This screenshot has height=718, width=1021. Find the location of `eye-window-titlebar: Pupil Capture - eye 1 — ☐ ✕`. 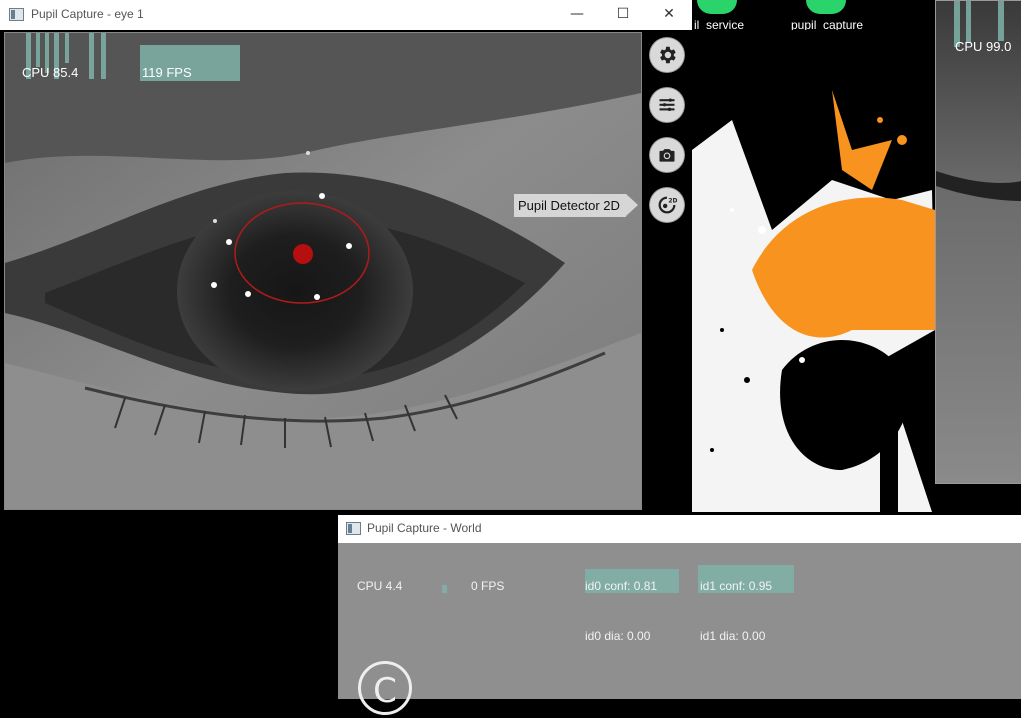

eye-window-titlebar: Pupil Capture - eye 1 — ☐ ✕ is located at coordinates (346, 15).